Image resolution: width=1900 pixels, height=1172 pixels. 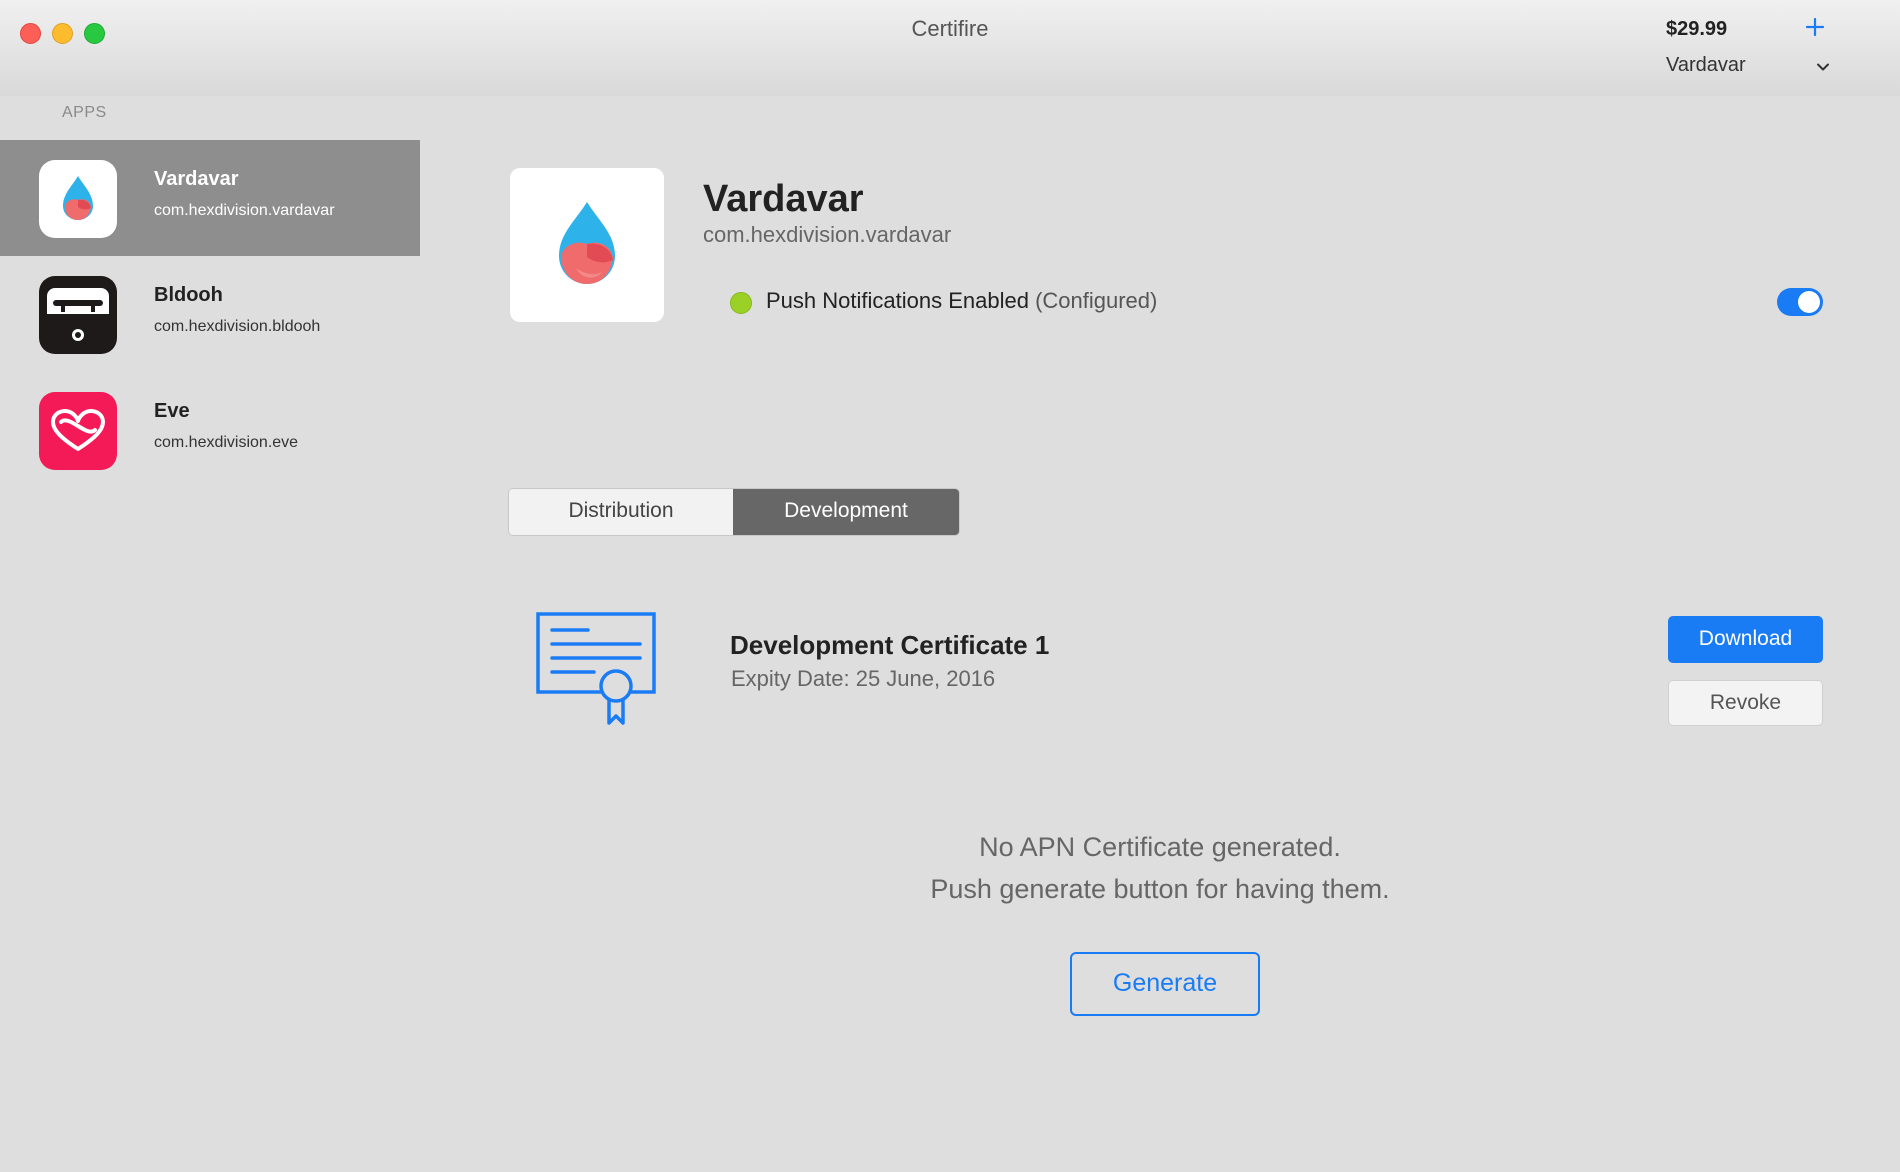 I want to click on app-bundle-id: com.hexdivision.vardavar, so click(x=244, y=210).